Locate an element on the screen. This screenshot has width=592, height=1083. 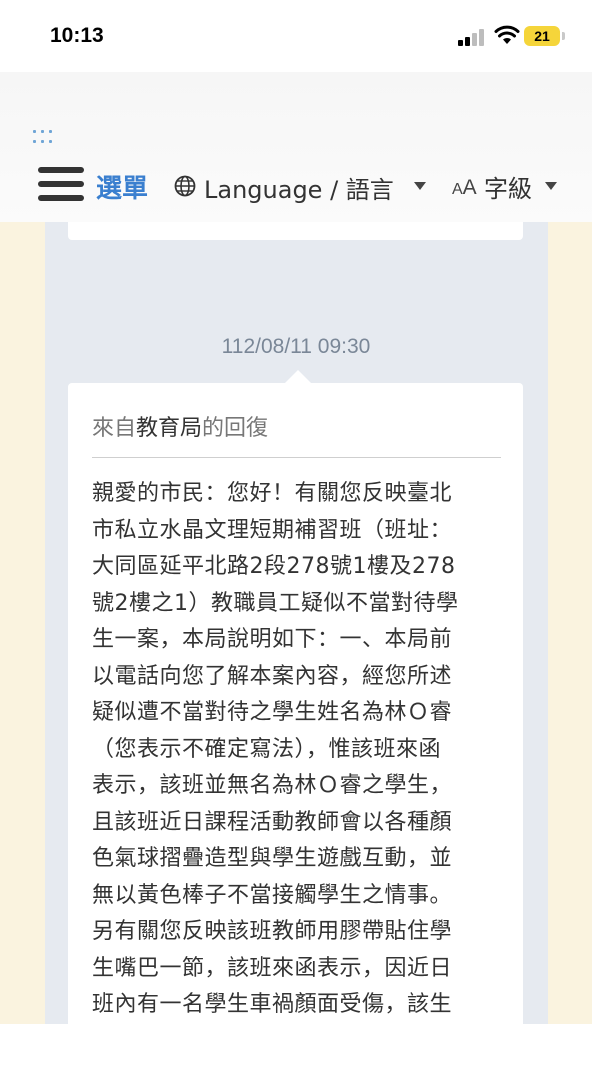
card-pointer is located at coordinates (298, 376).